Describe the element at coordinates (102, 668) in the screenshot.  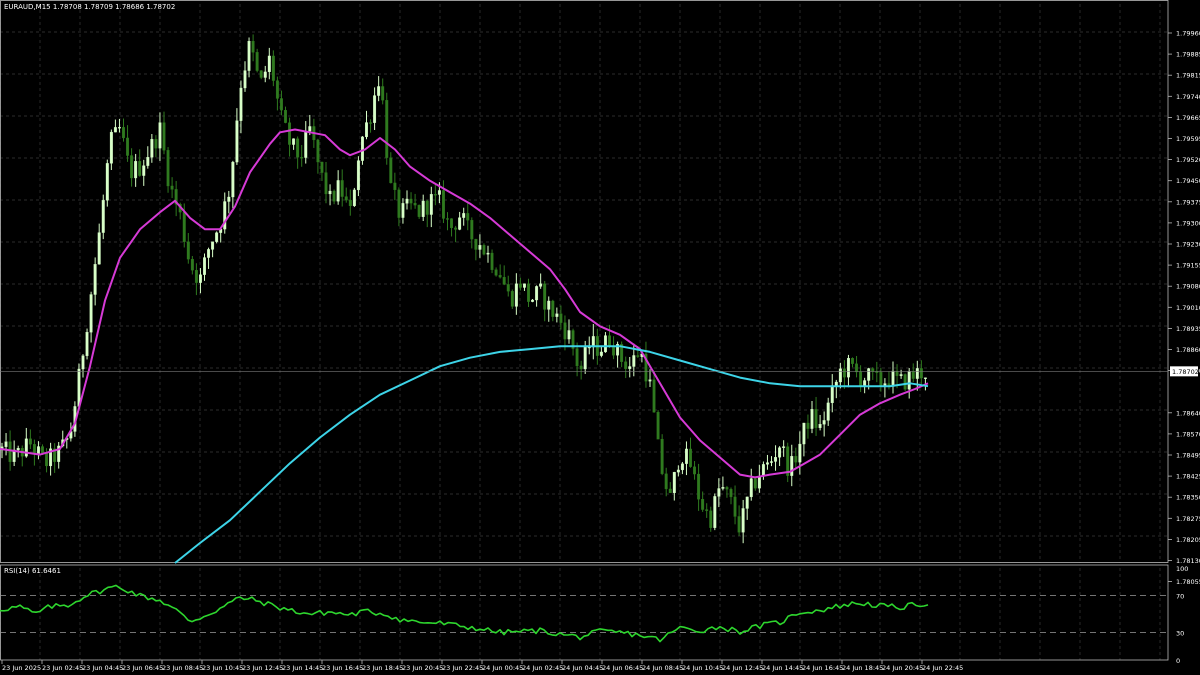
I see `time-axis-label: 23 Jun 04:45` at that location.